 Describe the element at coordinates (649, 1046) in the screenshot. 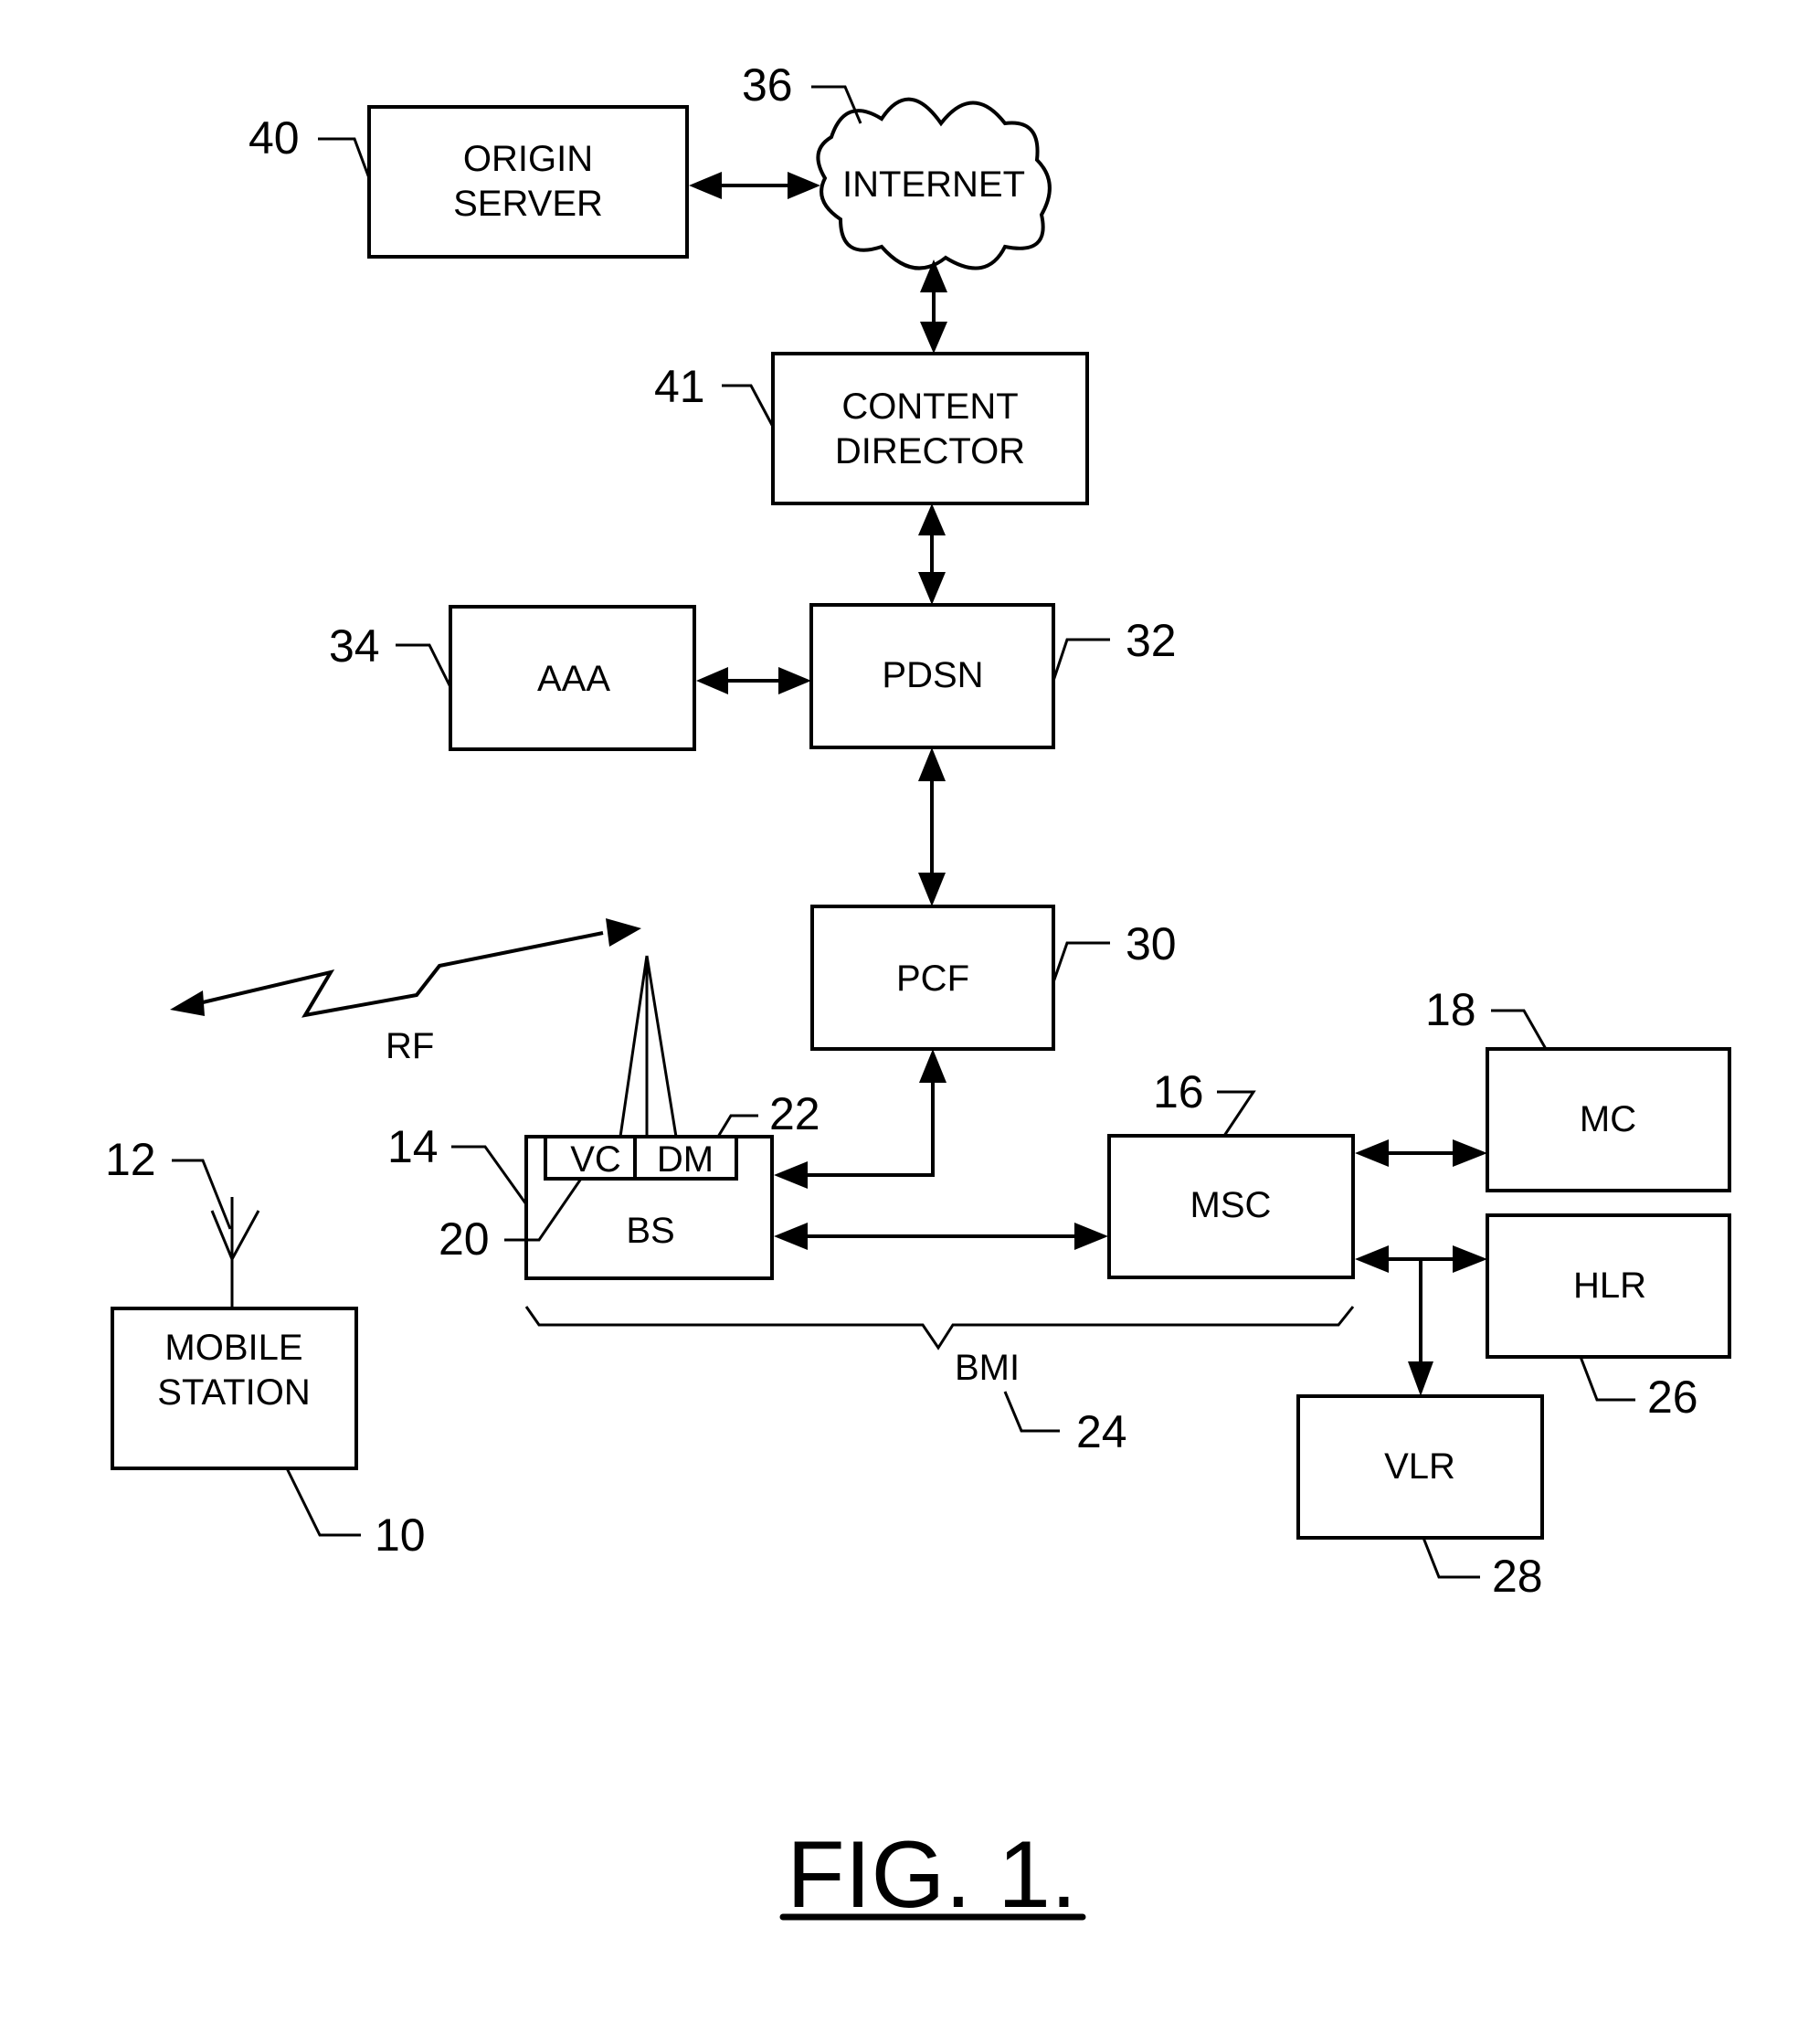

I see `bs-antenna-icon` at that location.